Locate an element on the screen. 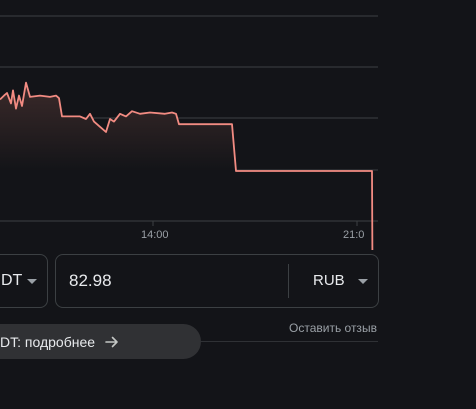 The height and width of the screenshot is (409, 476). feedback-link: Оставить отзыв is located at coordinates (339, 328).